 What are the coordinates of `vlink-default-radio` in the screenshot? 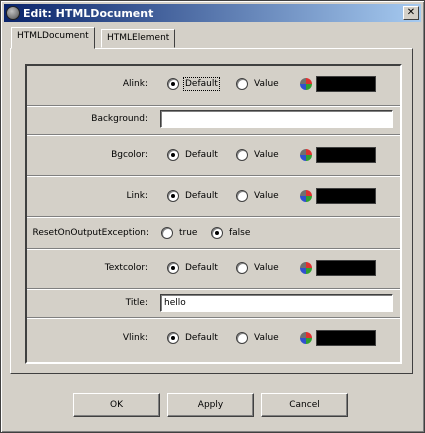 It's located at (173, 338).